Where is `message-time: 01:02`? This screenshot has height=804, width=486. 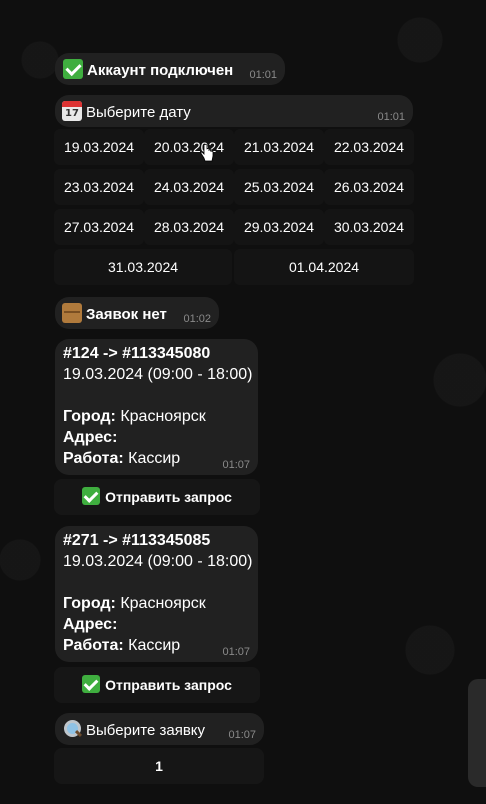 message-time: 01:02 is located at coordinates (197, 319).